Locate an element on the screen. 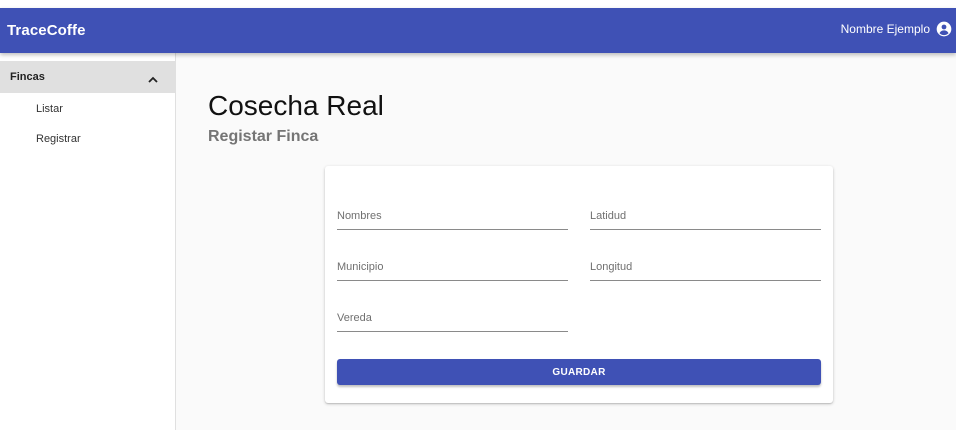 The width and height of the screenshot is (956, 430). vereda-field is located at coordinates (452, 320).